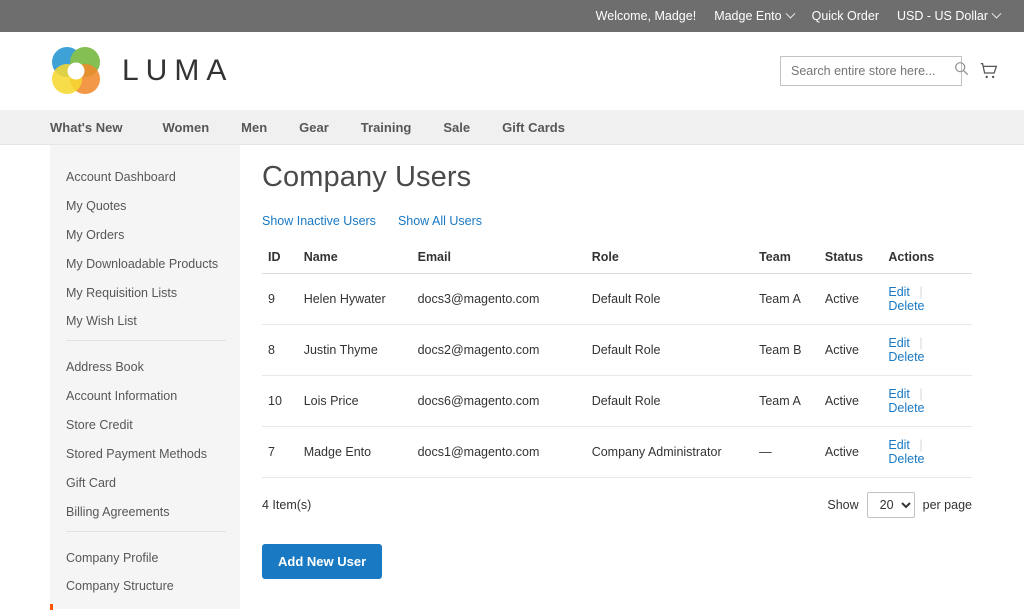 The width and height of the screenshot is (1024, 610). Describe the element at coordinates (141, 71) in the screenshot. I see `logo: LUMA` at that location.